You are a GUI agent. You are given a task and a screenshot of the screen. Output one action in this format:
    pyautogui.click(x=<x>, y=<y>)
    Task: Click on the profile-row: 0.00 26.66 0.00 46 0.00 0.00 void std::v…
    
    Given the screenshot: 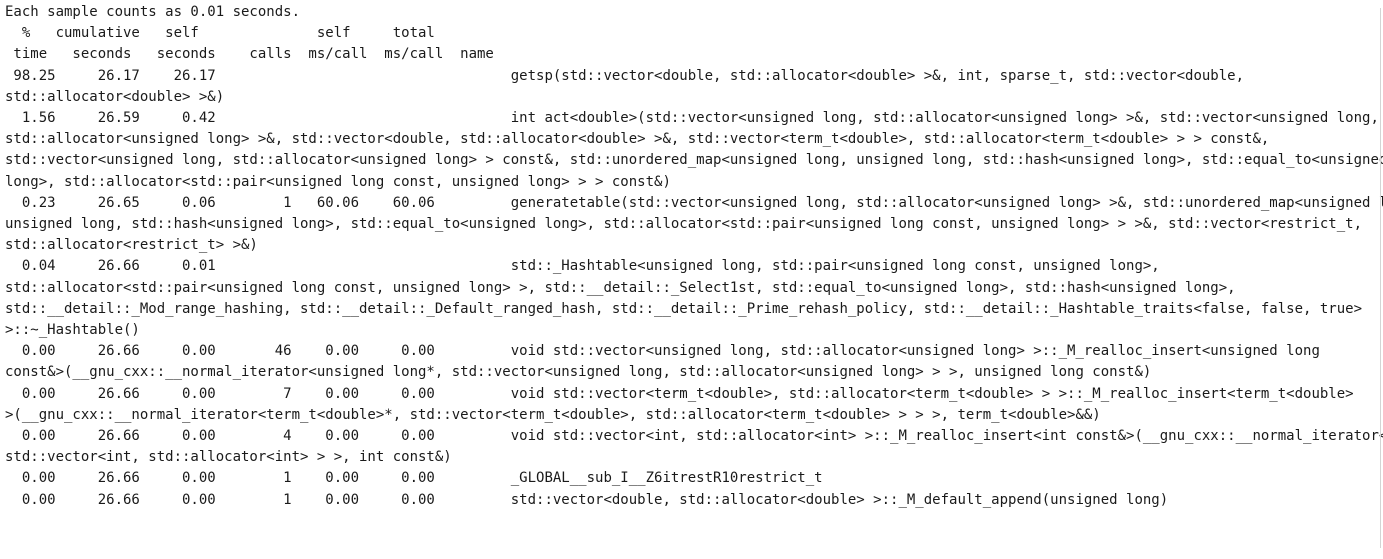 What is the action you would take?
    pyautogui.click(x=662, y=362)
    